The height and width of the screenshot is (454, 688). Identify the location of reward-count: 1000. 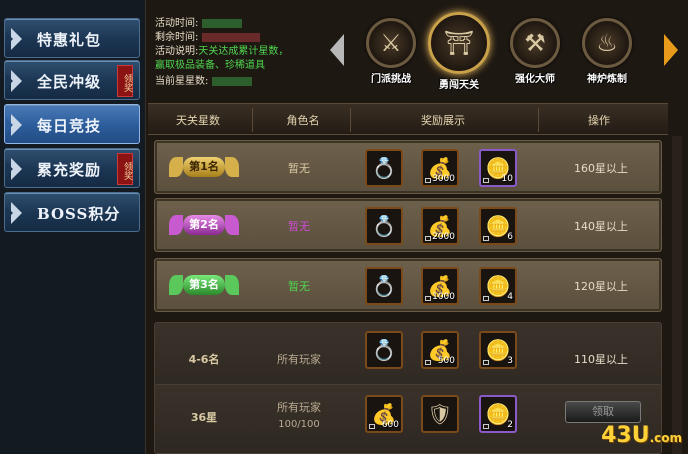
(443, 297).